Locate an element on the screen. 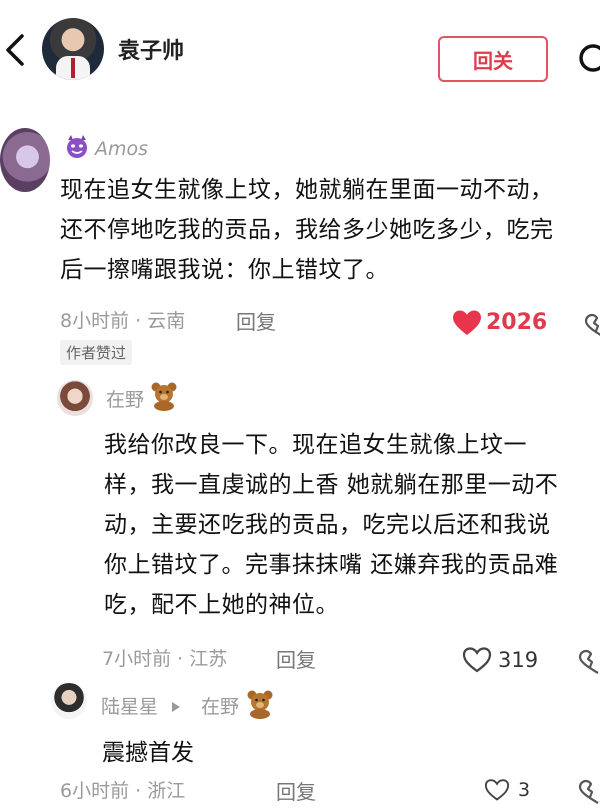 The width and height of the screenshot is (600, 809). follow-back-button: 回关 is located at coordinates (493, 59).